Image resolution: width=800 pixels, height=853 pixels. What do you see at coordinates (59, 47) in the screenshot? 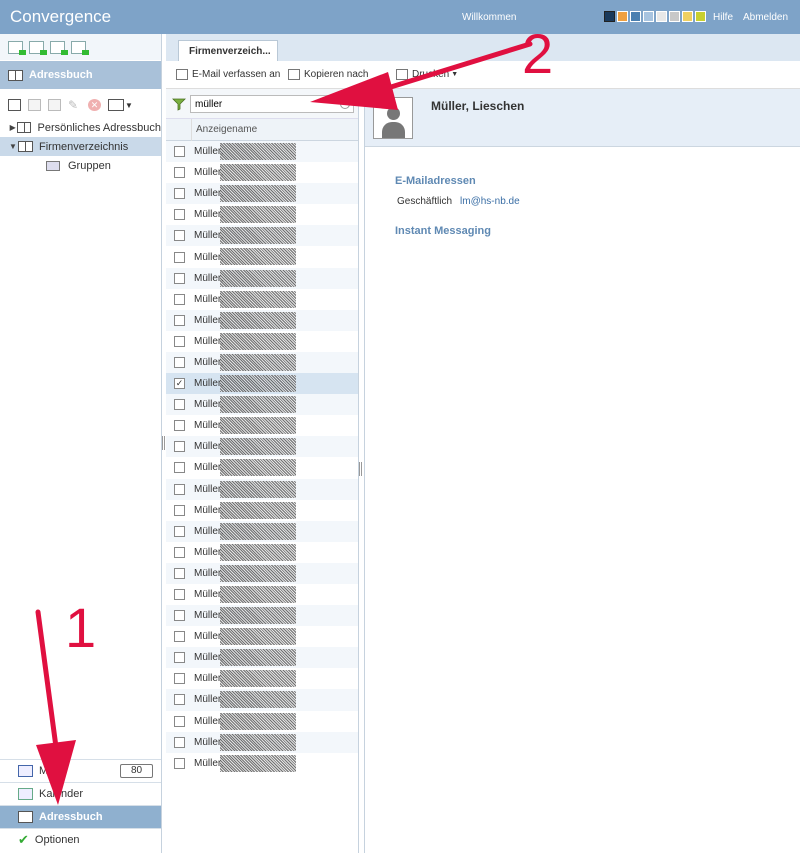
I see `import-icon` at bounding box center [59, 47].